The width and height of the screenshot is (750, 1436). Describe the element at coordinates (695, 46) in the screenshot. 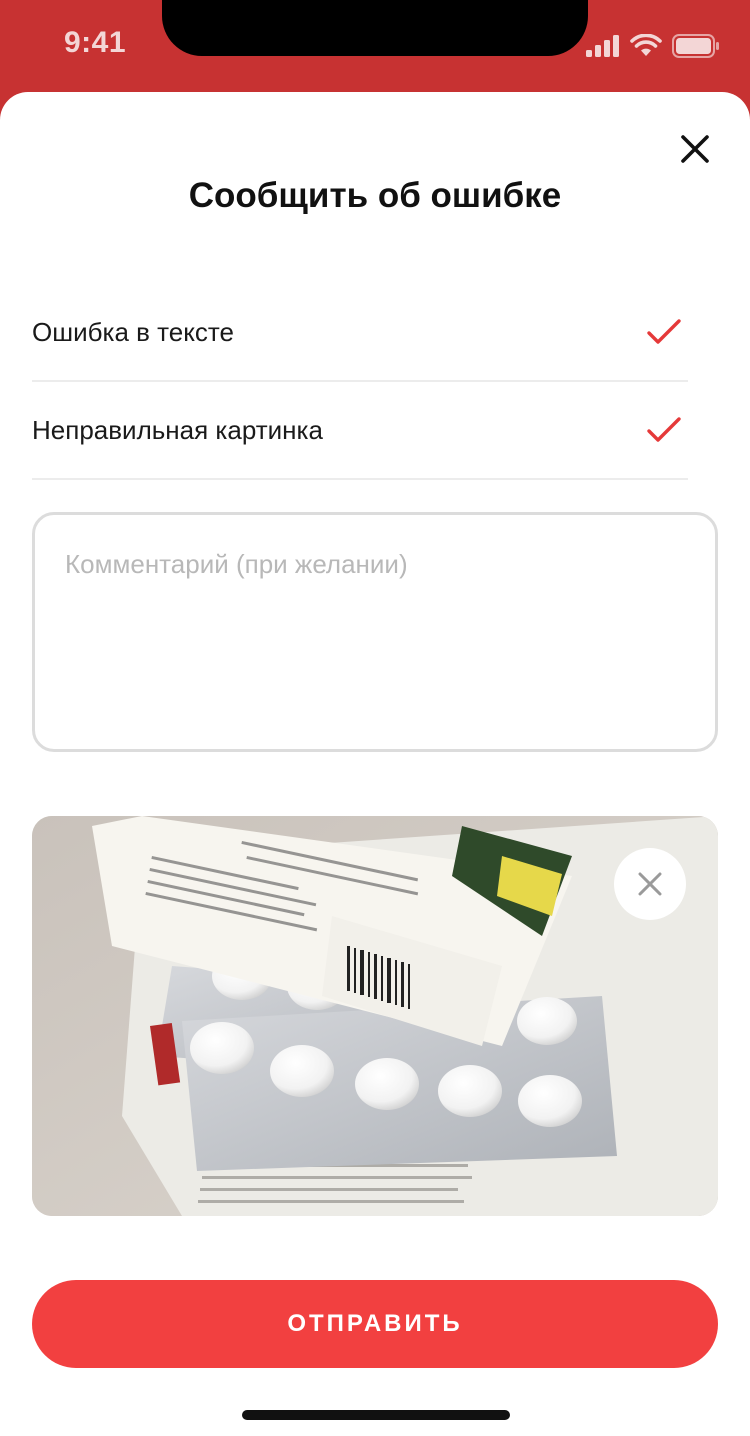

I see `battery-icon` at that location.